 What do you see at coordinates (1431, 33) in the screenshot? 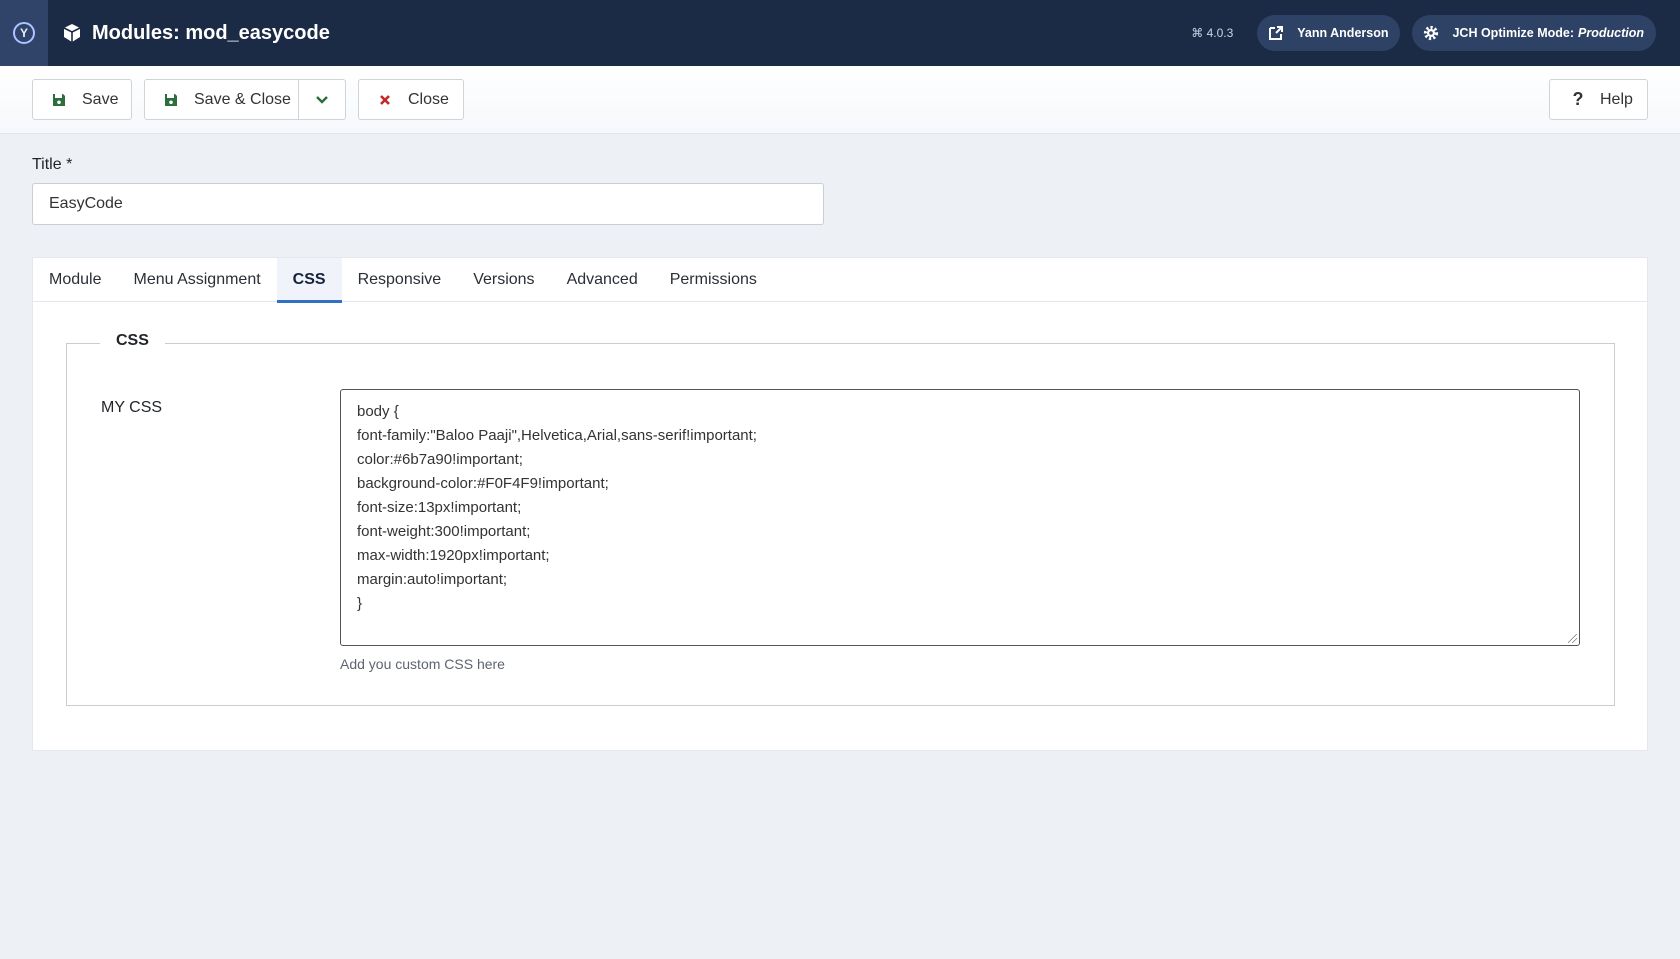
I see `gear-icon` at bounding box center [1431, 33].